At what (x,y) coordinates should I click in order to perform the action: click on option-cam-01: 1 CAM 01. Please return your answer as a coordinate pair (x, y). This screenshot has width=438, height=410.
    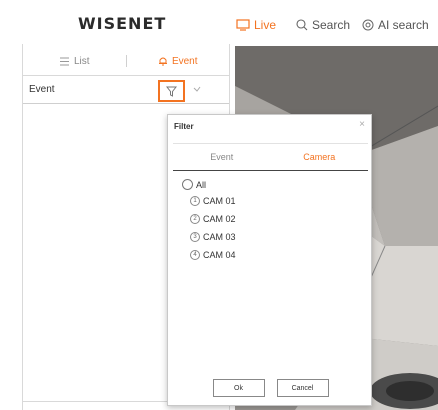
    Looking at the image, I should click on (213, 201).